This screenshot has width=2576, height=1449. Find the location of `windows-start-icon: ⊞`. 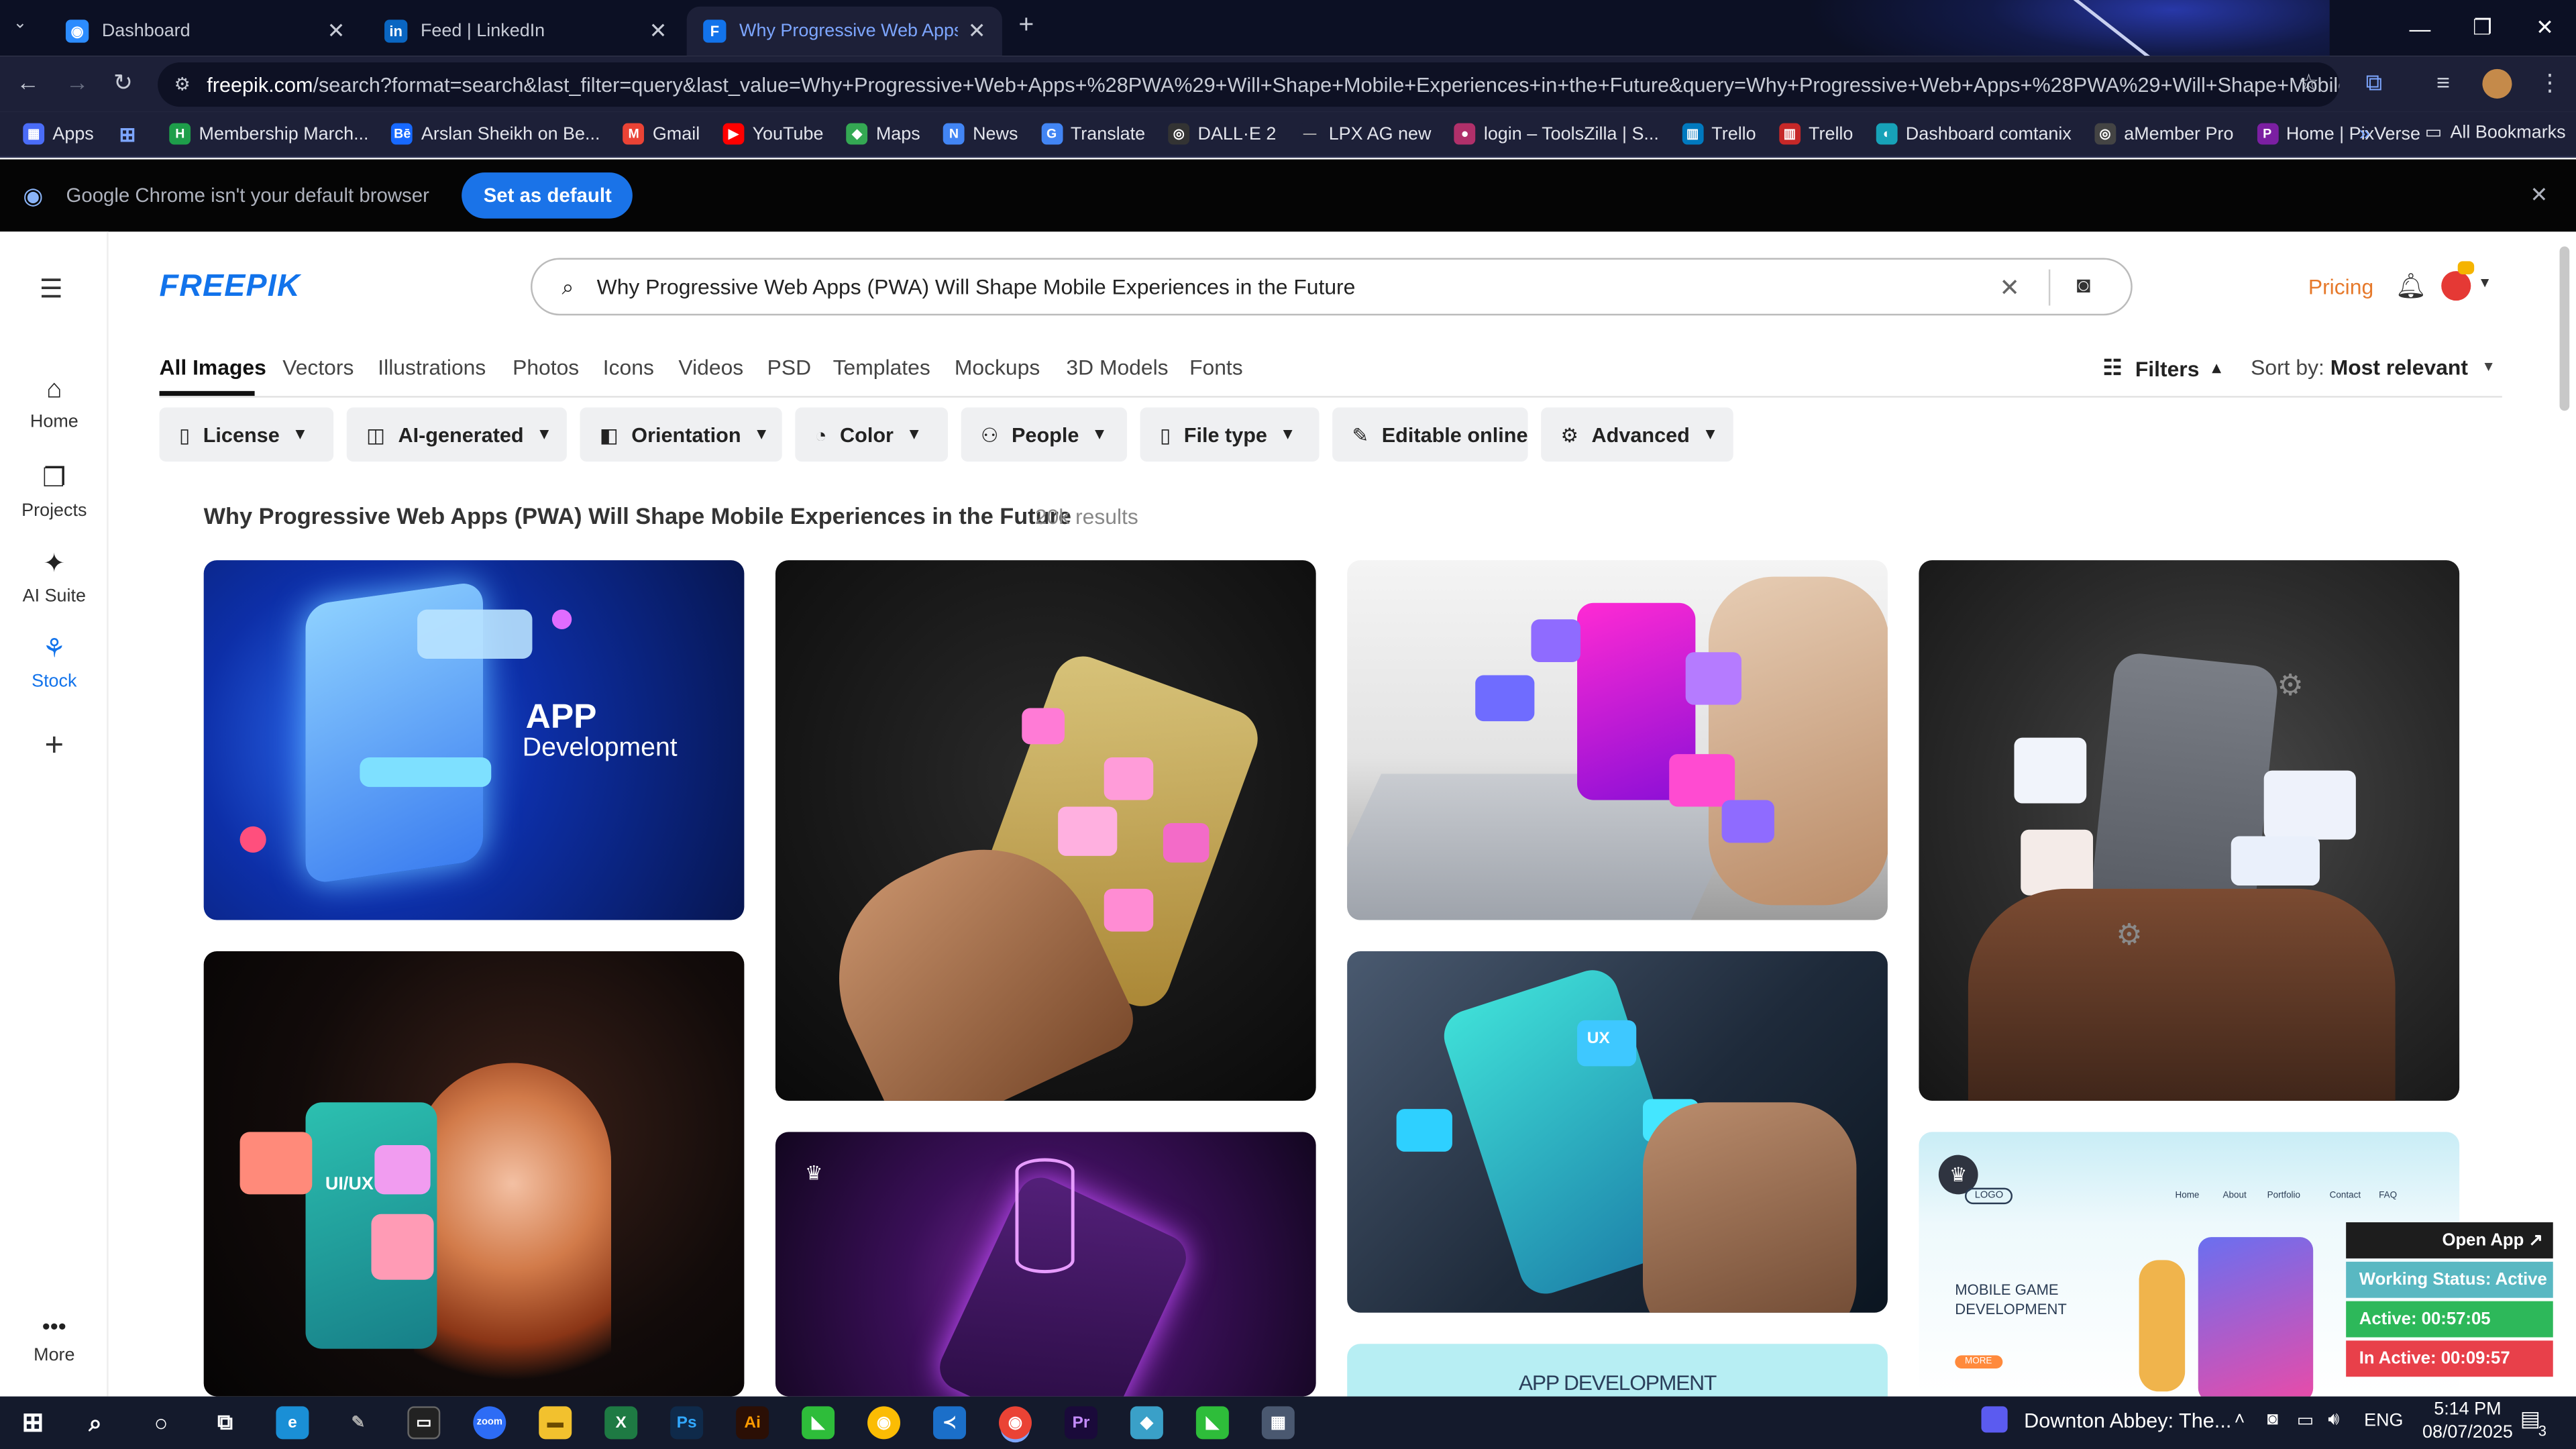

windows-start-icon: ⊞ is located at coordinates (32, 1422).